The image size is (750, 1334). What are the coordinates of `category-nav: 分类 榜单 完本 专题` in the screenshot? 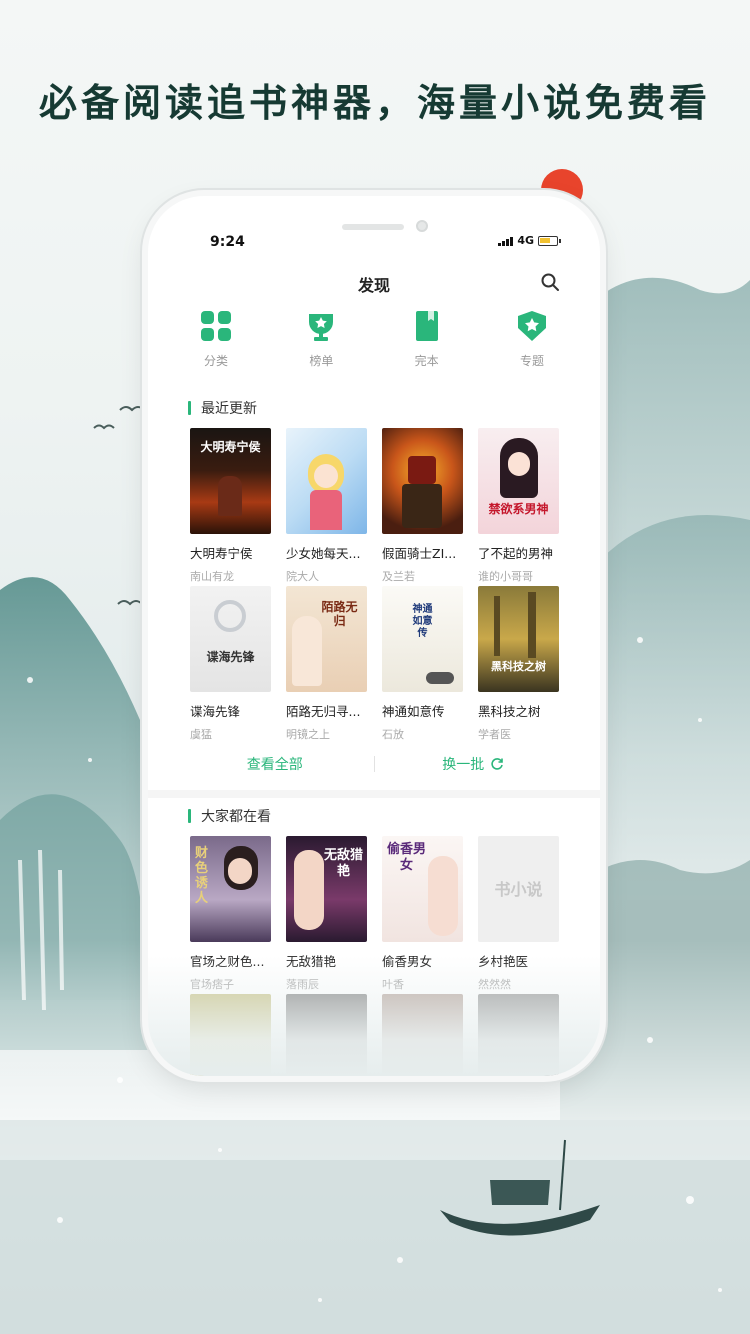 It's located at (374, 339).